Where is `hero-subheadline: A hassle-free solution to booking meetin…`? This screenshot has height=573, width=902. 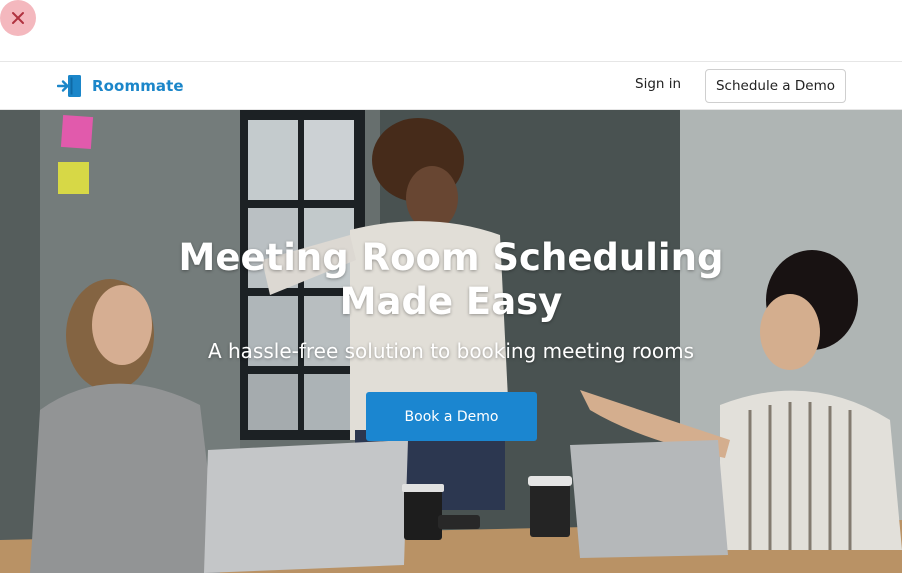
hero-subheadline: A hassle-free solution to booking meetin… is located at coordinates (451, 351).